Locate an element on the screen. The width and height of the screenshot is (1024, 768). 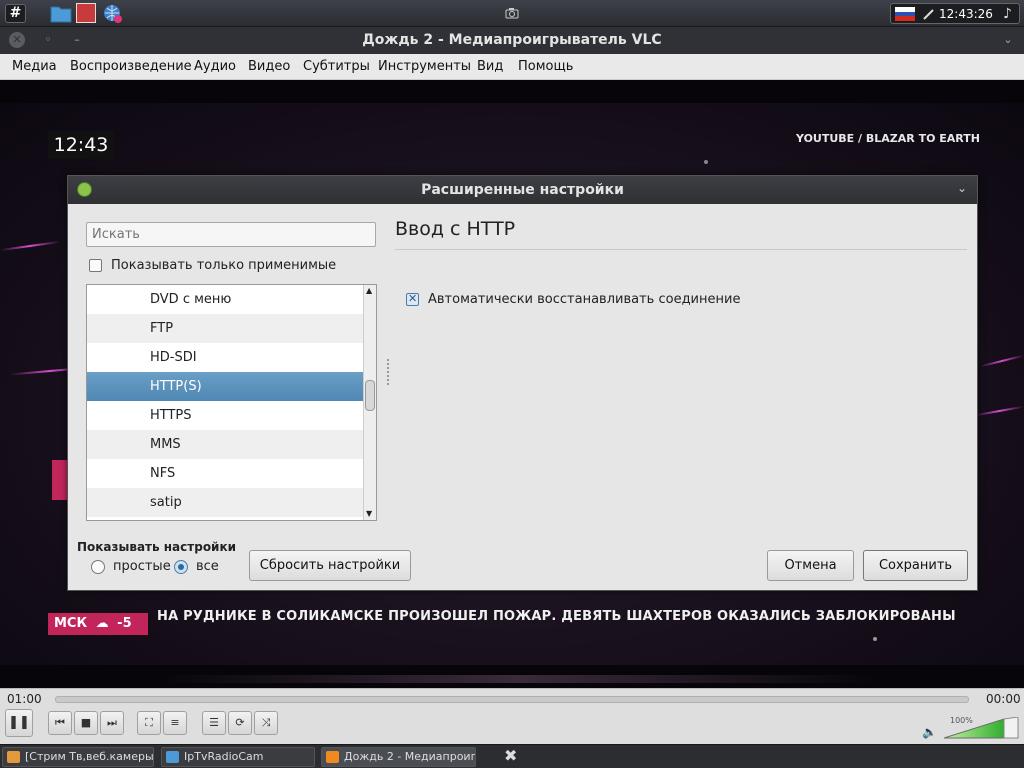
list-item: NFS is located at coordinates (225, 473).